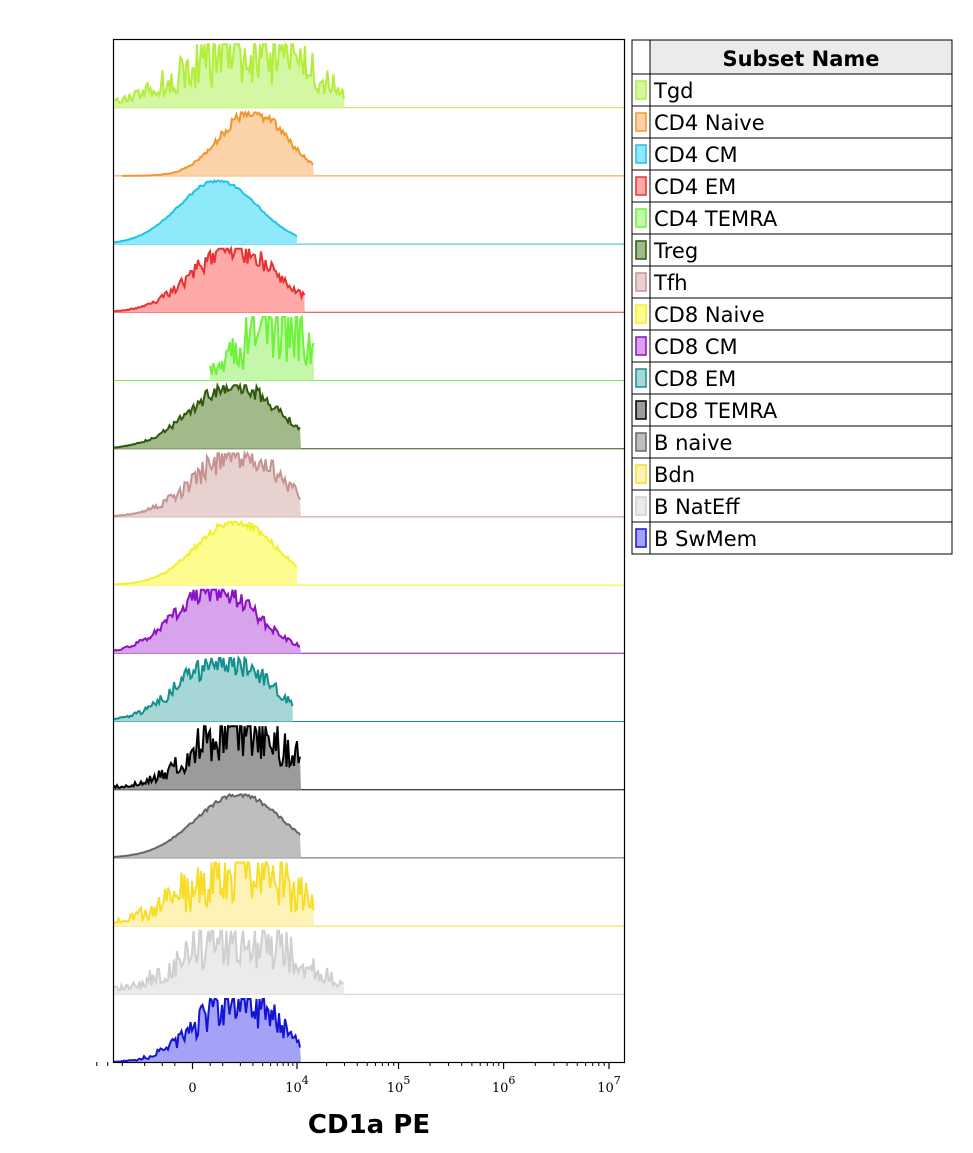  What do you see at coordinates (674, 475) in the screenshot?
I see `legend-label: Bdn` at bounding box center [674, 475].